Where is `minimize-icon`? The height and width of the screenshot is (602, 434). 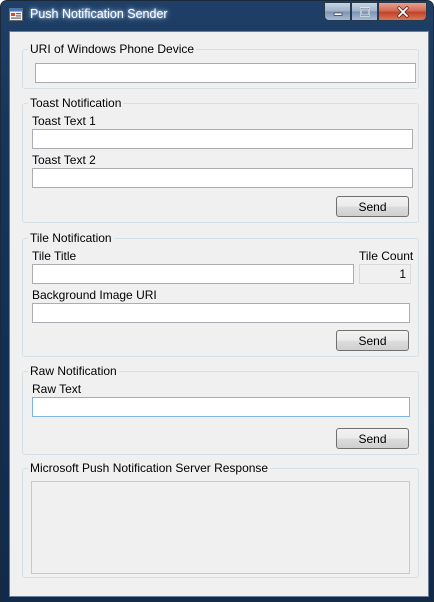
minimize-icon is located at coordinates (337, 14).